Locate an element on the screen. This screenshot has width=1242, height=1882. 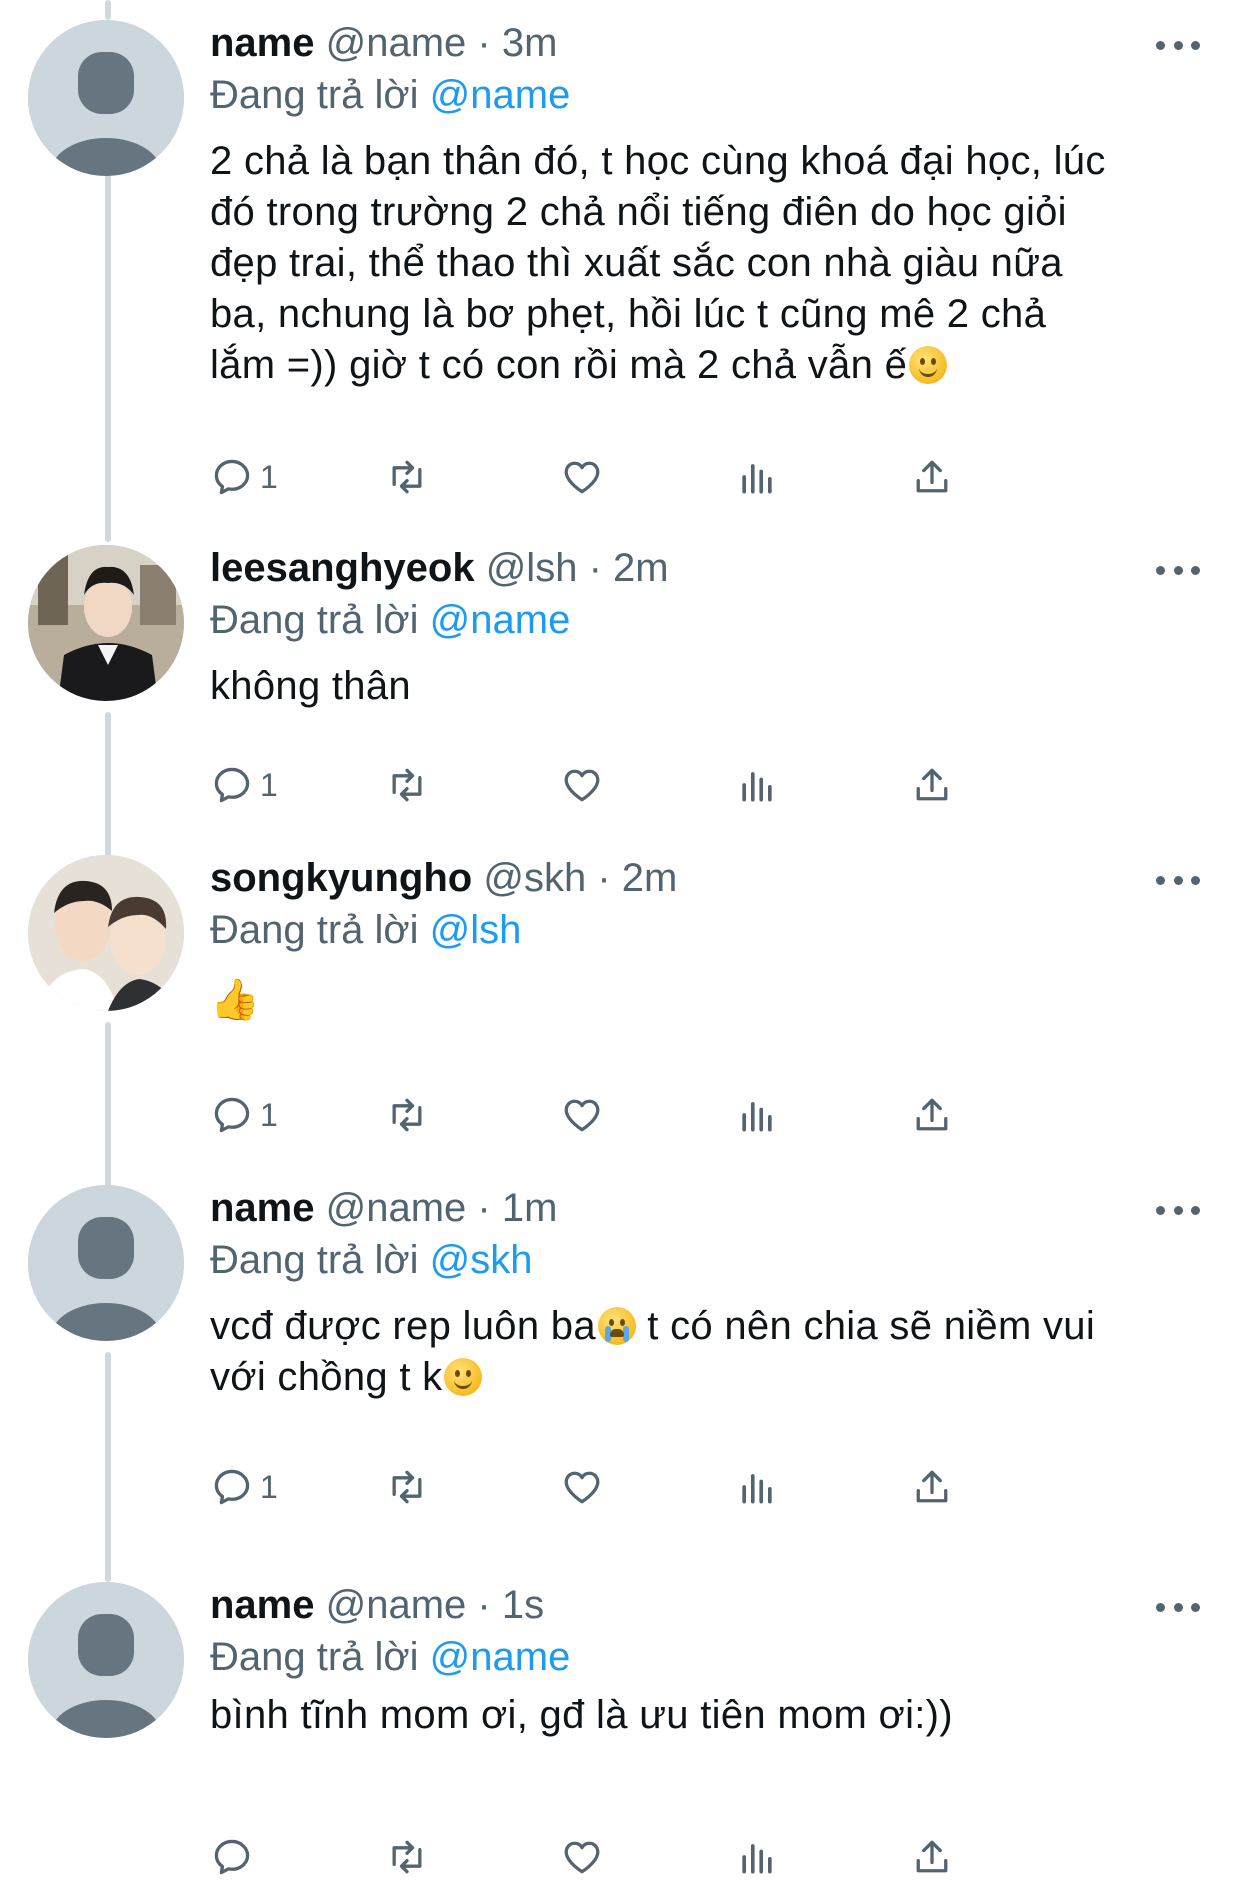
replying-to: Đang trả lời @lsh is located at coordinates (705, 930).